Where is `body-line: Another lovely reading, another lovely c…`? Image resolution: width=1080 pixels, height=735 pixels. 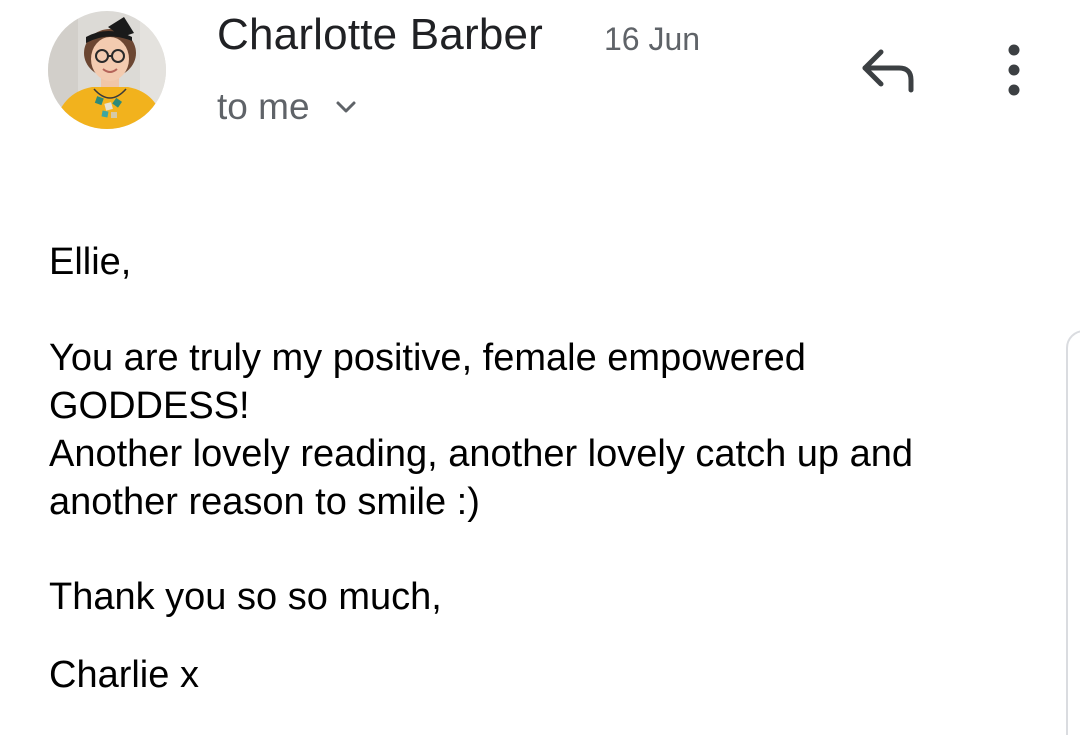
body-line: Another lovely reading, another lovely c… is located at coordinates (481, 454).